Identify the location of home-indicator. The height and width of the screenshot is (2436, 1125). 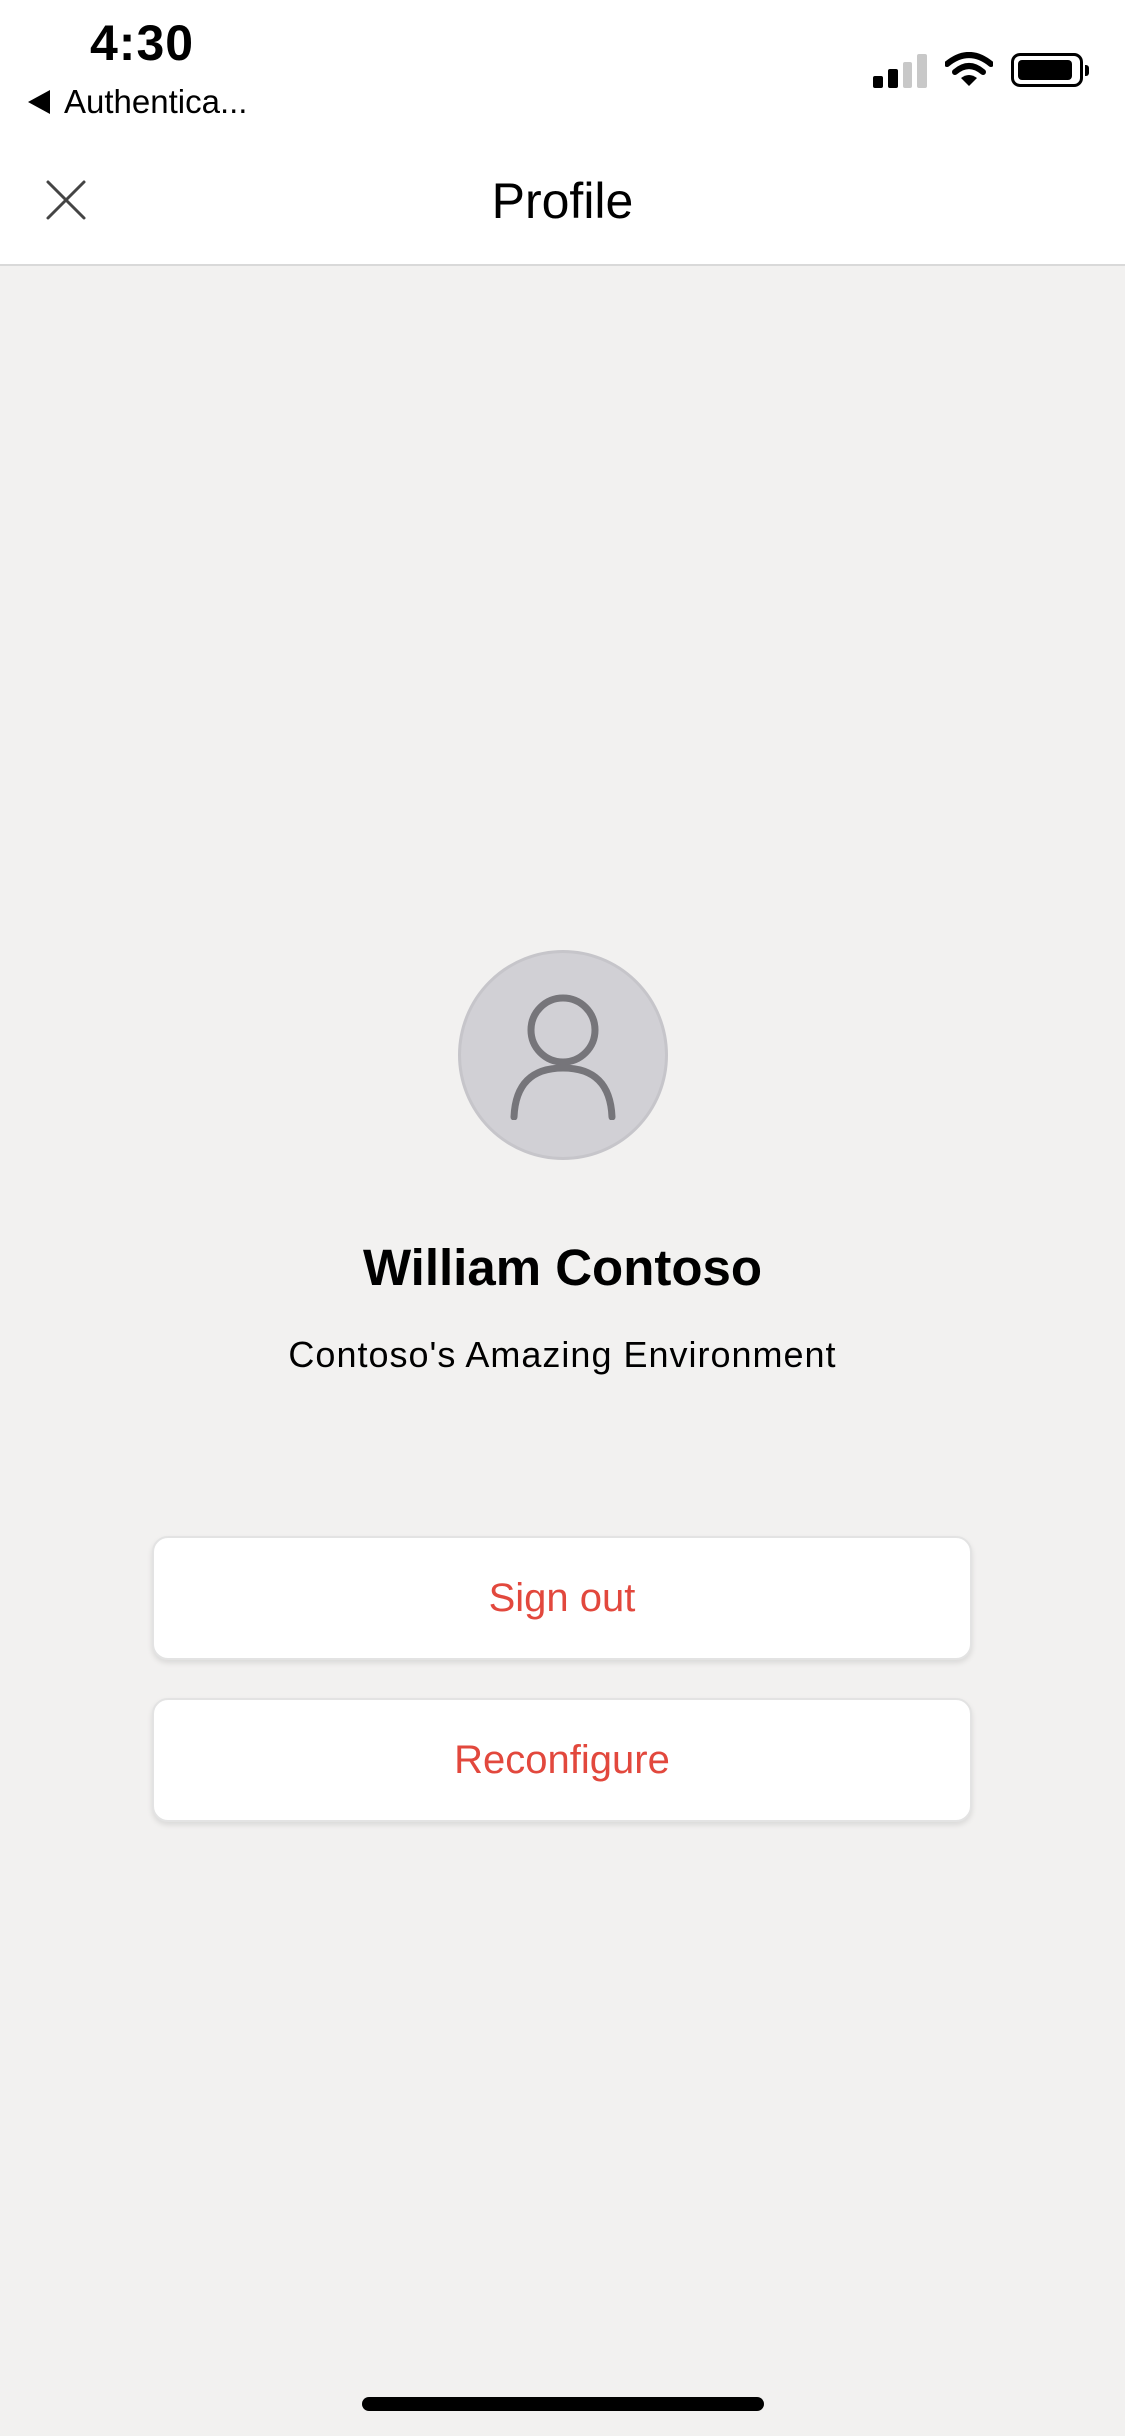
(563, 2404).